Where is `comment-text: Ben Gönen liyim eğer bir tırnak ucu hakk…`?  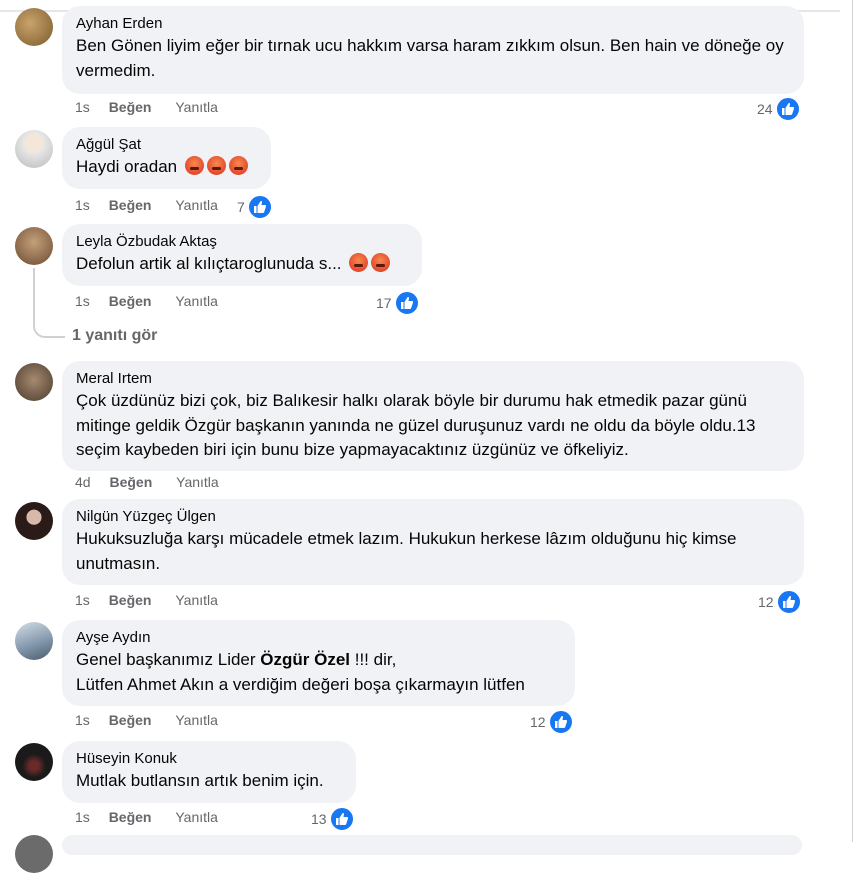
comment-text: Ben Gönen liyim eğer bir tırnak ucu hakk… is located at coordinates (430, 58).